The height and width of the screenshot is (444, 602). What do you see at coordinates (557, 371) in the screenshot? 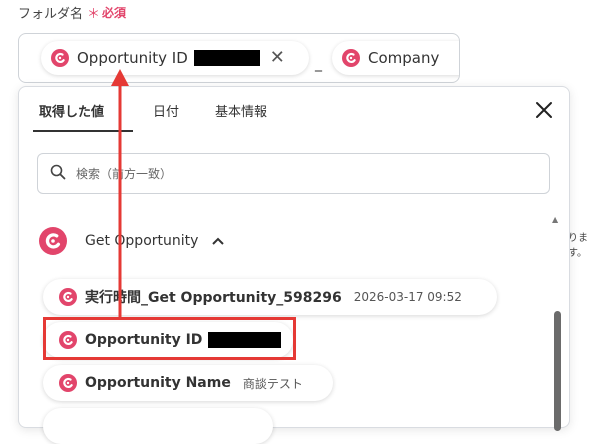
I see `scroll-thumb` at bounding box center [557, 371].